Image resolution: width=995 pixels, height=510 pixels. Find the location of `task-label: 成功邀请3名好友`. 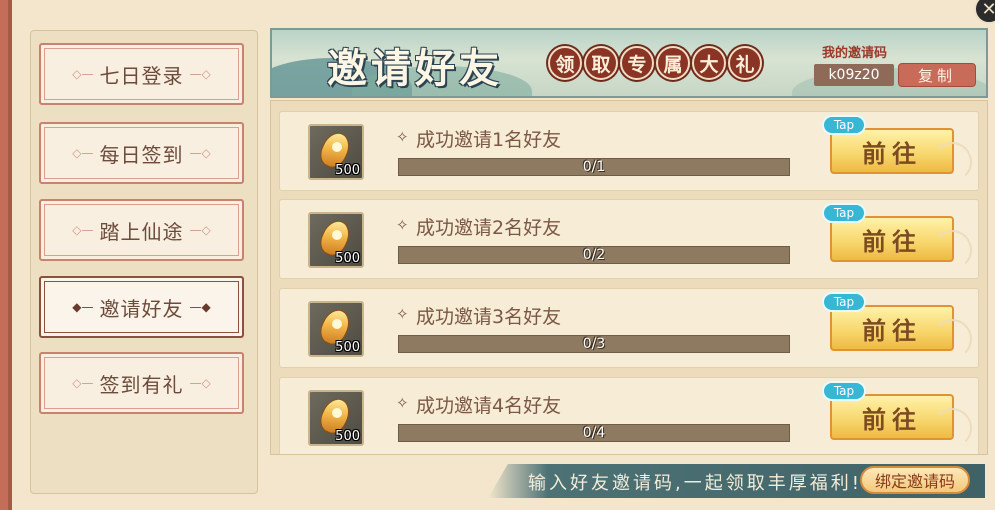

task-label: 成功邀请3名好友 is located at coordinates (489, 317).